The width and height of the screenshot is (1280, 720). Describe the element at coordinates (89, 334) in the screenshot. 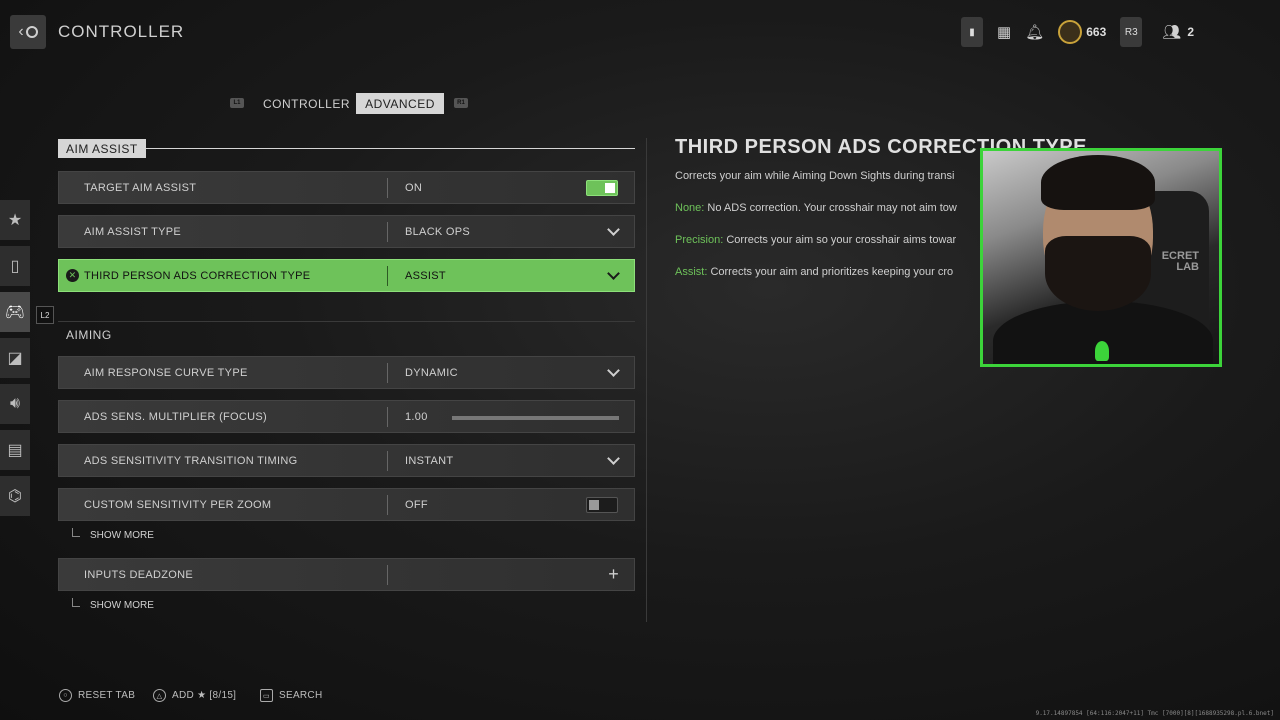

I see `section-aiming: AIMING` at that location.